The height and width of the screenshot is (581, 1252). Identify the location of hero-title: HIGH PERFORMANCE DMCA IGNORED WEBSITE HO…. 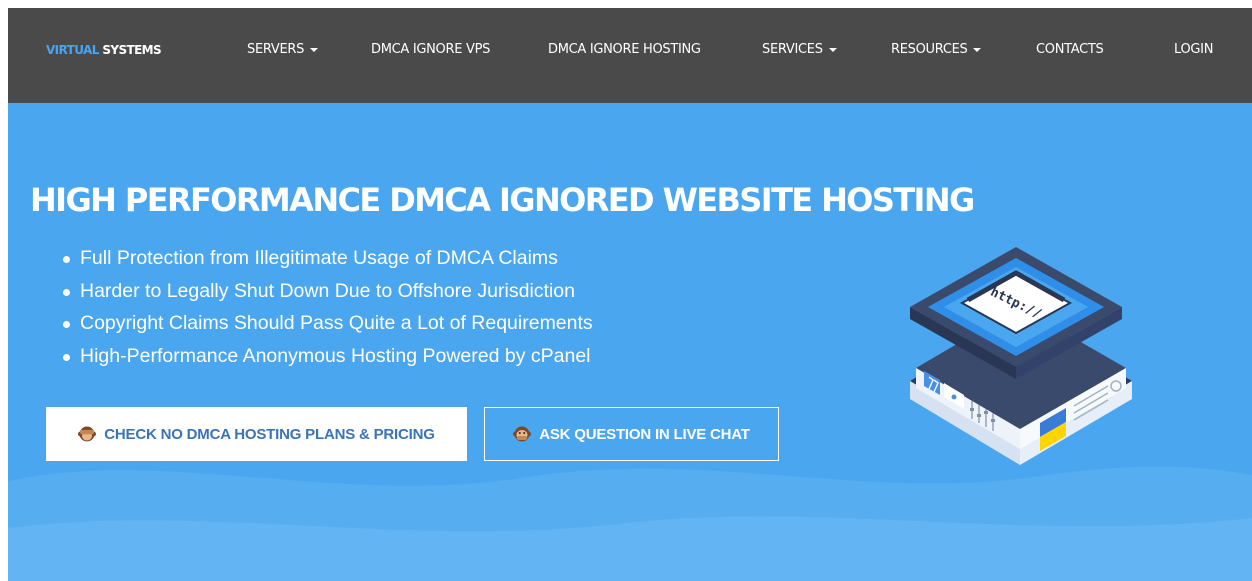
(502, 200).